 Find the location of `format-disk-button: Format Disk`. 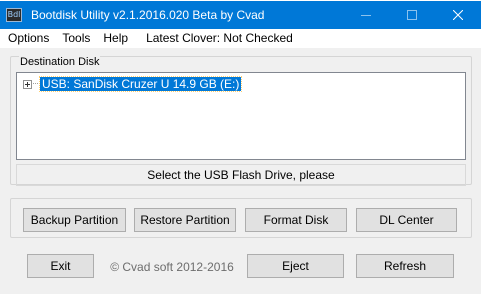

format-disk-button: Format Disk is located at coordinates (296, 220).